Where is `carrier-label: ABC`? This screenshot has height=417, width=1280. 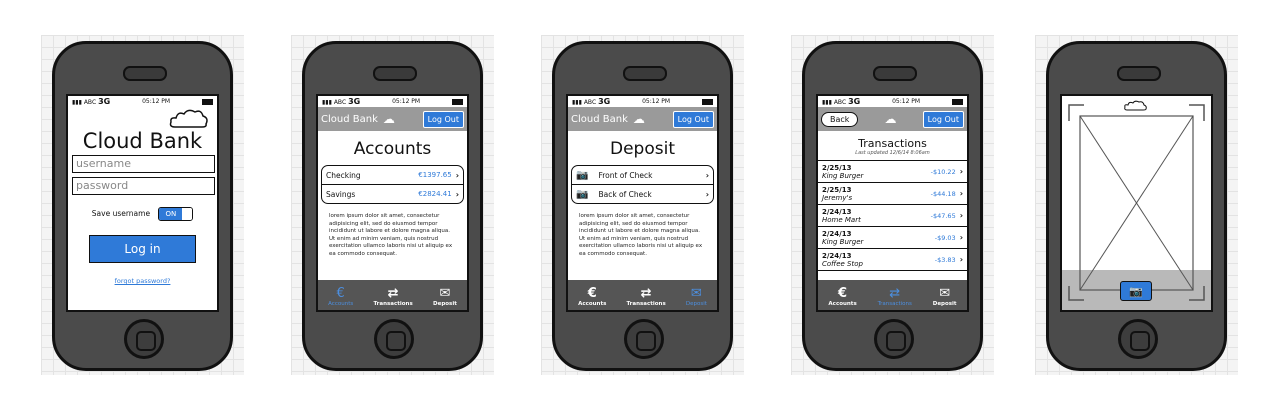
carrier-label: ABC is located at coordinates (340, 102).